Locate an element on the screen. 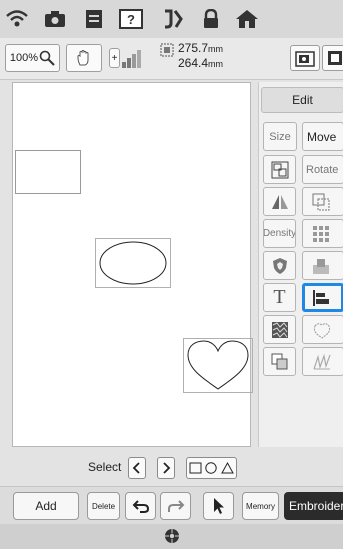 This screenshot has height=549, width=343. home-icon is located at coordinates (247, 19).